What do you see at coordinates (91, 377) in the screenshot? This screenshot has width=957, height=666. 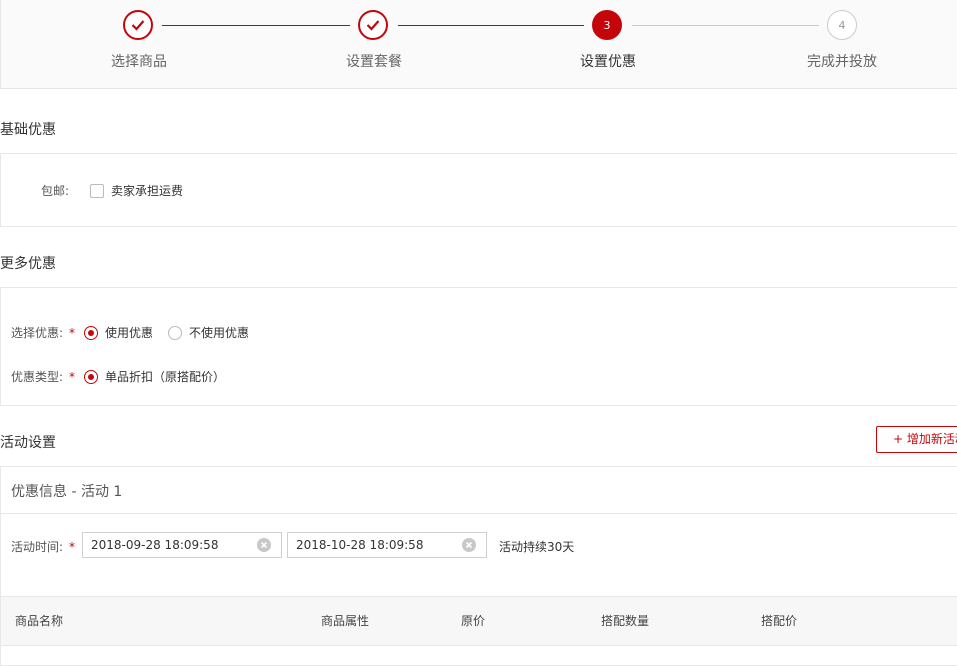 I see `single-discount-radio` at bounding box center [91, 377].